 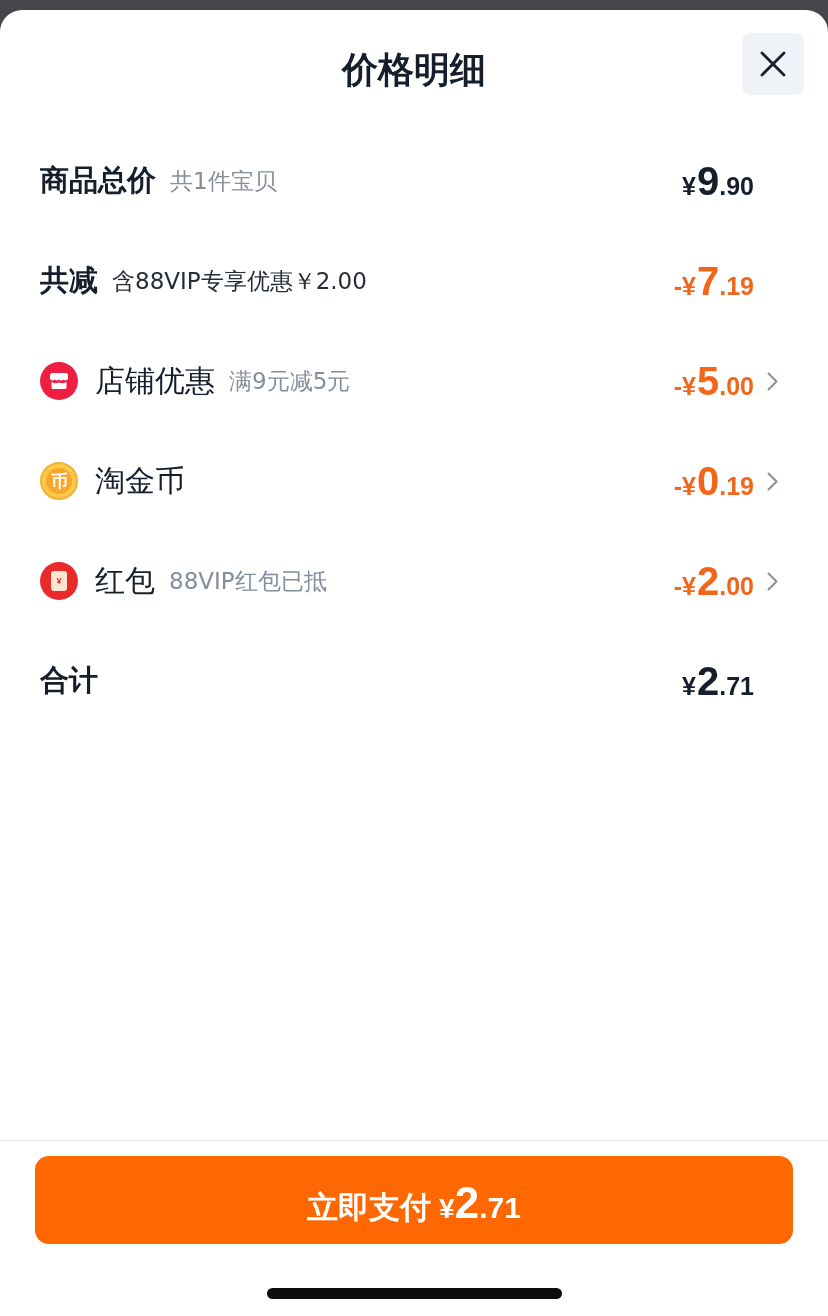 What do you see at coordinates (69, 680) in the screenshot?
I see `row-label: 合计` at bounding box center [69, 680].